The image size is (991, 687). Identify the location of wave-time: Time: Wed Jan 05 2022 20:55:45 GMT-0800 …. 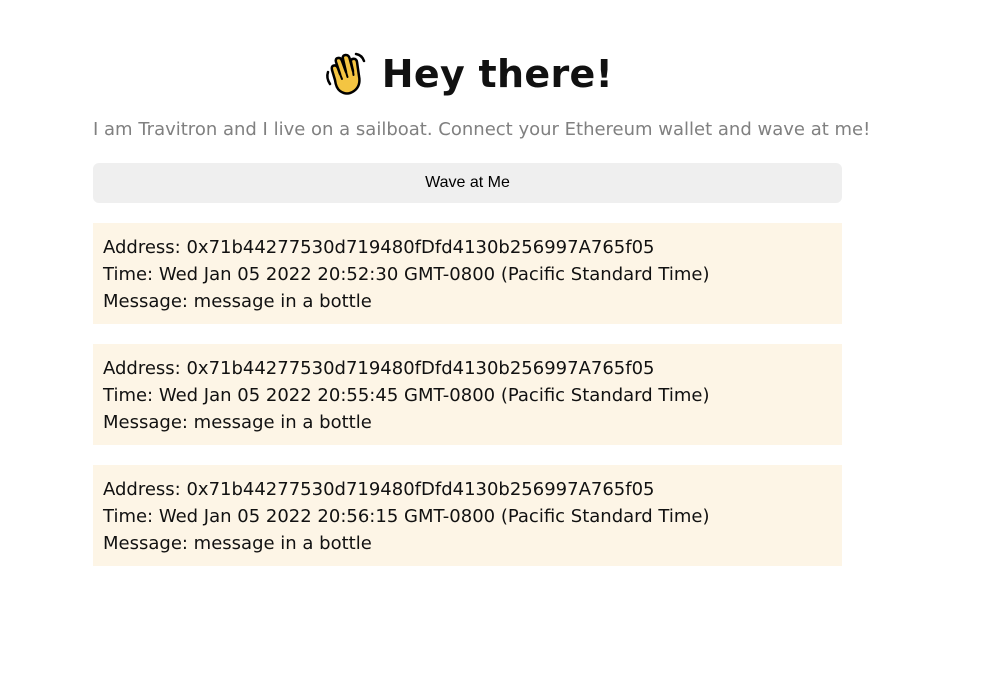
(406, 395).